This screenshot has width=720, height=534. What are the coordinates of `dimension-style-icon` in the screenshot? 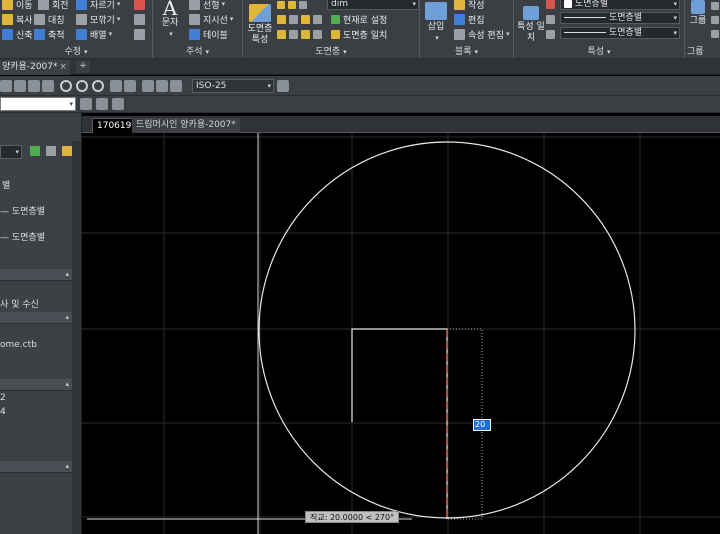 It's located at (283, 86).